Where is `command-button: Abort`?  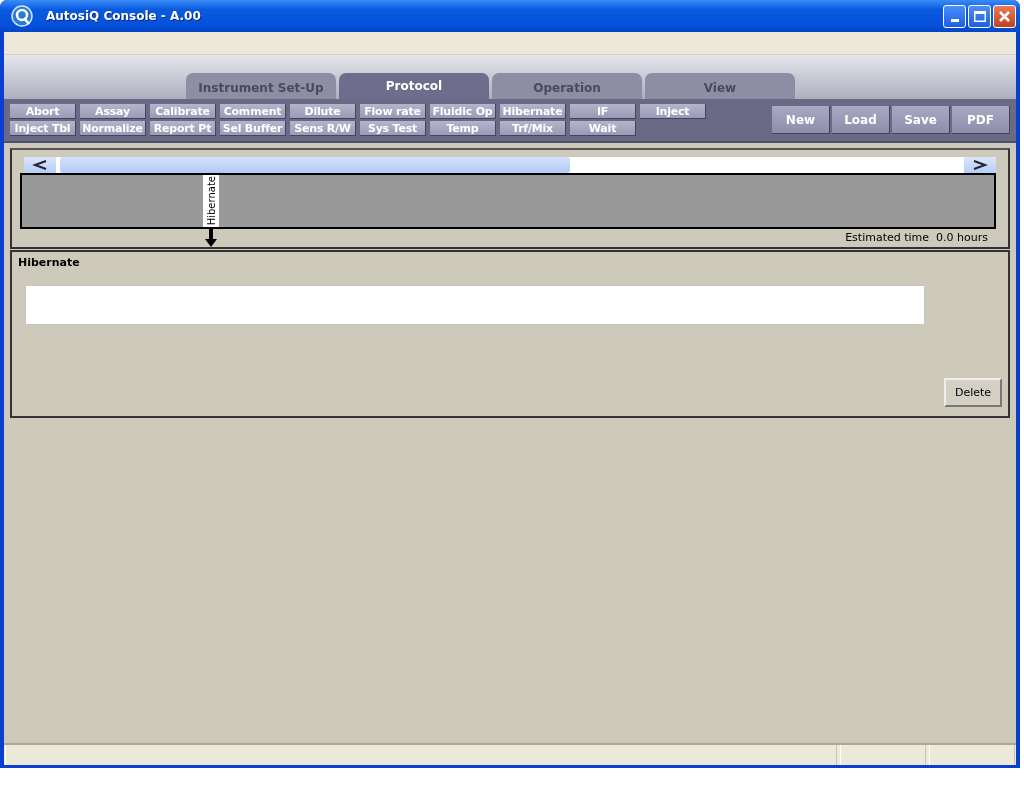
command-button: Abort is located at coordinates (43, 111).